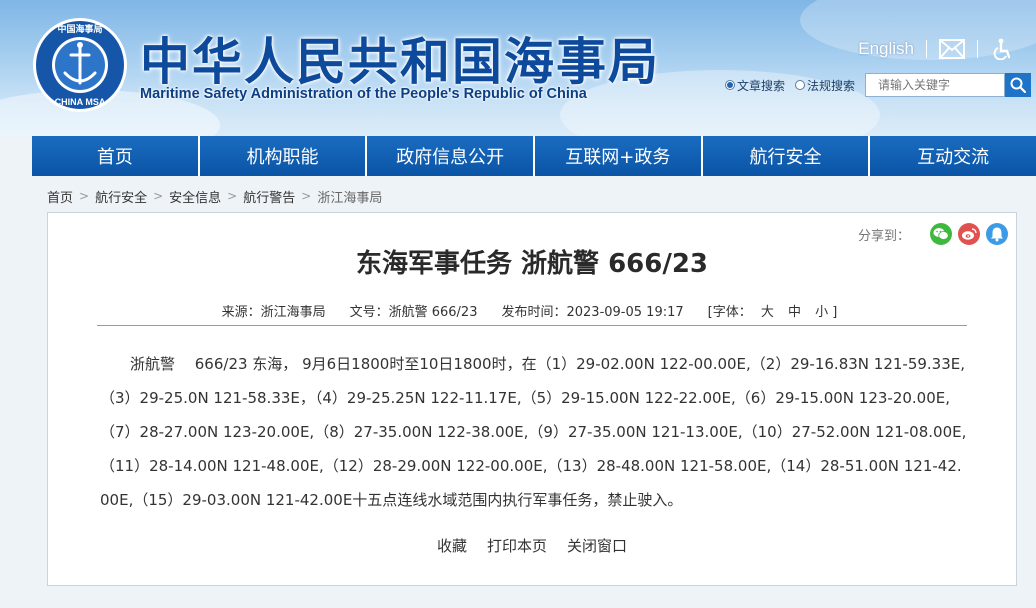 This screenshot has height=608, width=1036. Describe the element at coordinates (116, 156) in the screenshot. I see `nav-item-home: 首页` at that location.